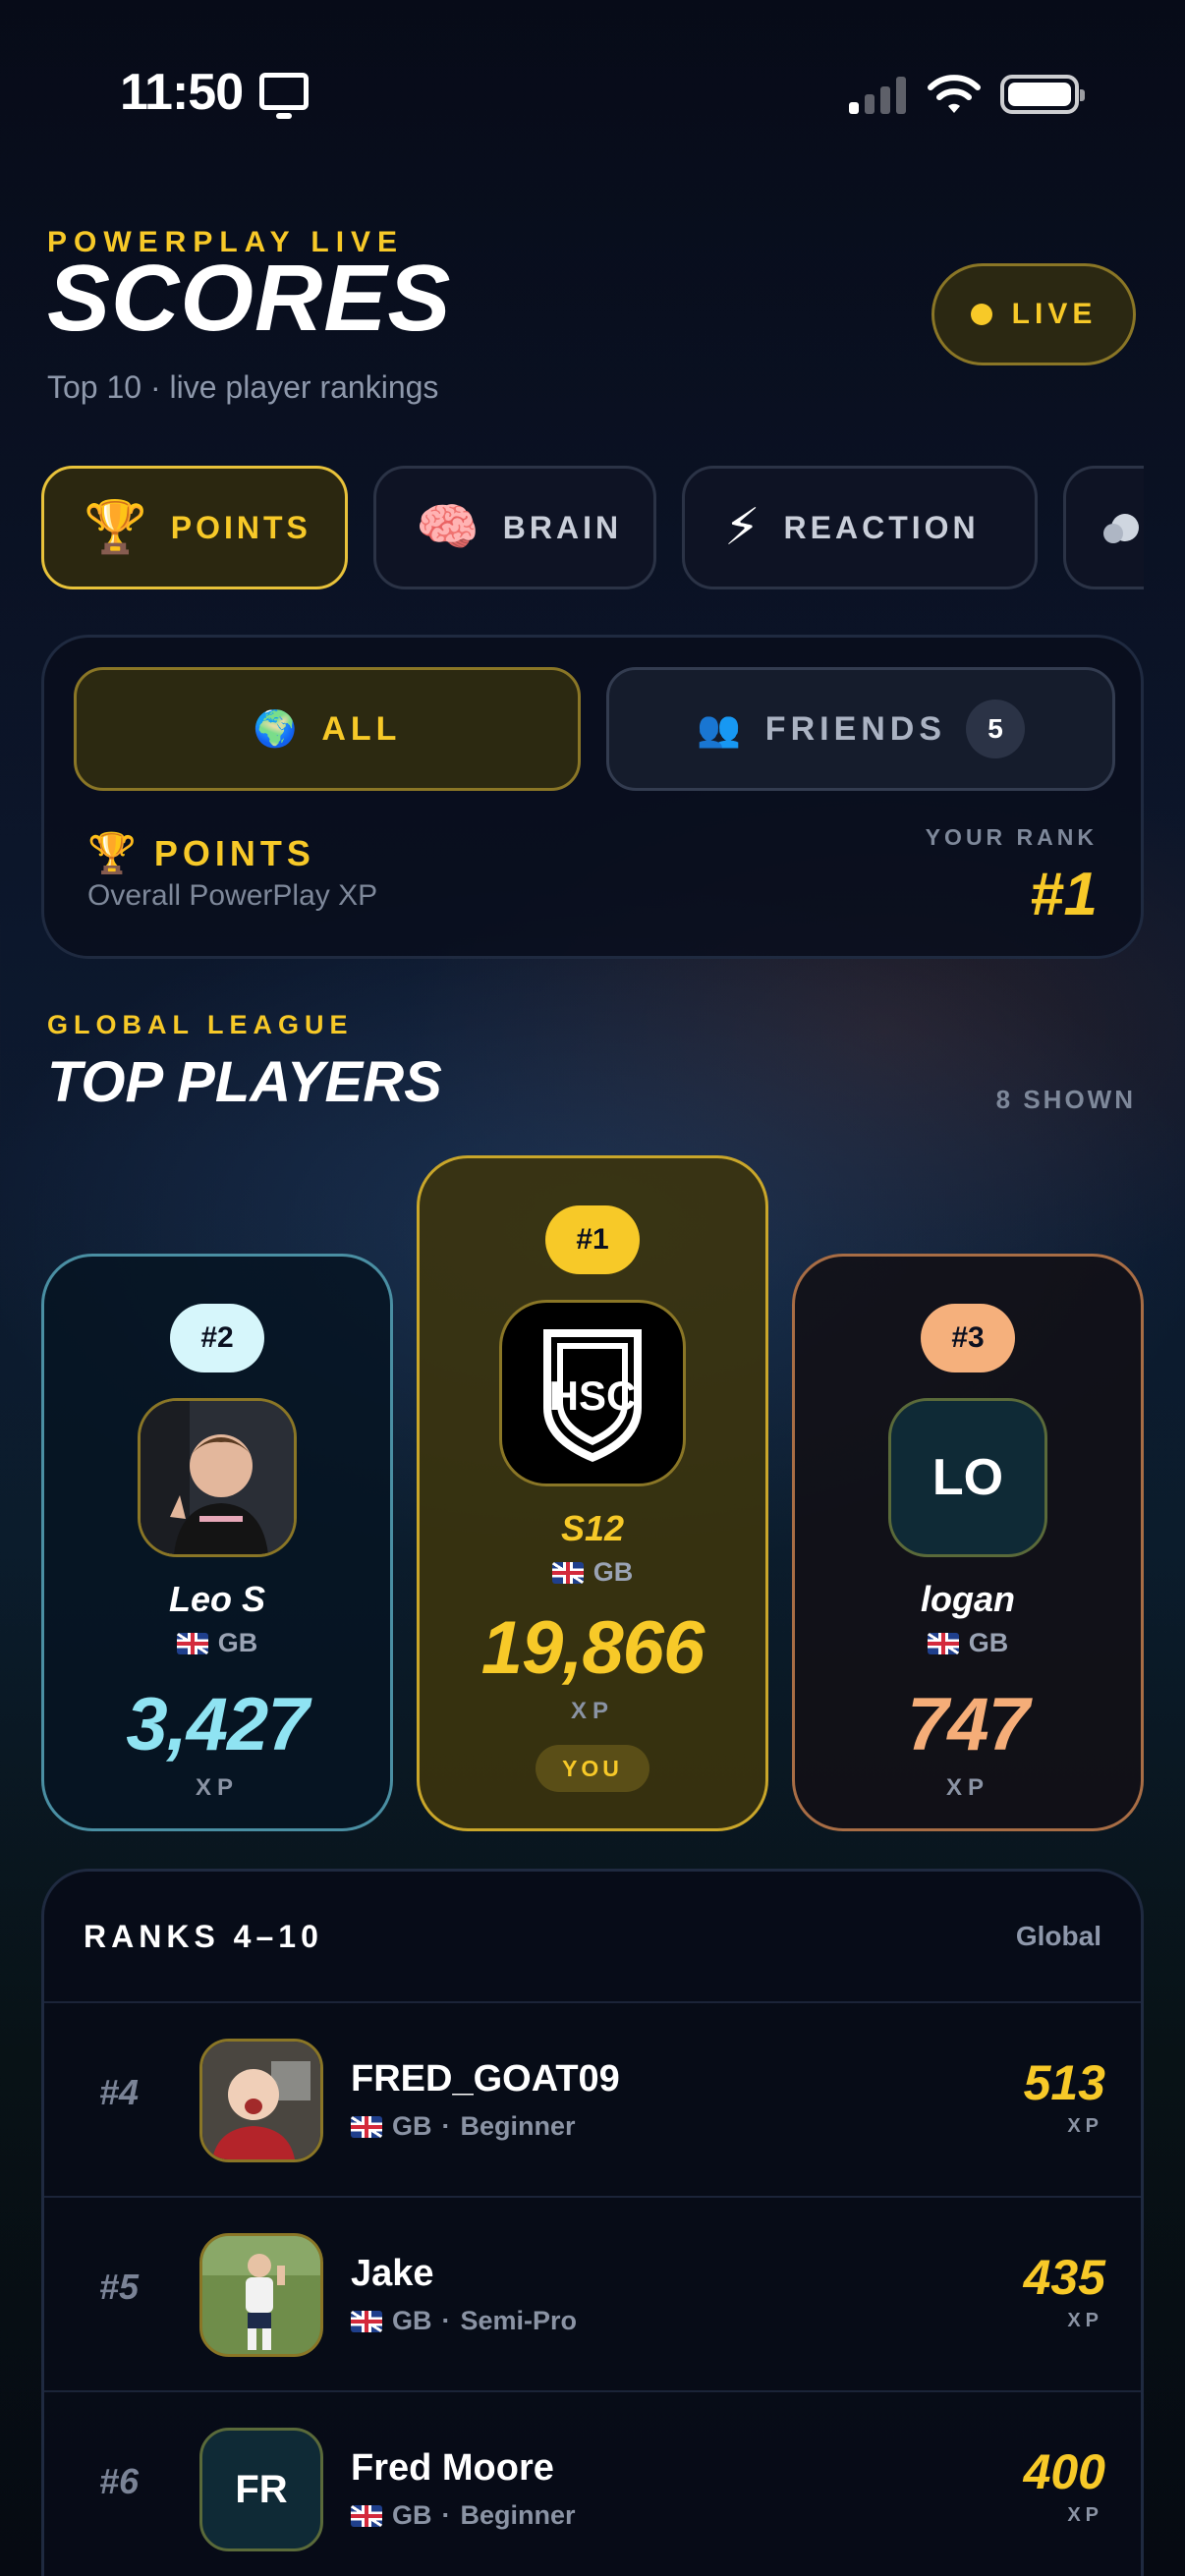  I want to click on player-score: 513, so click(1064, 2082).